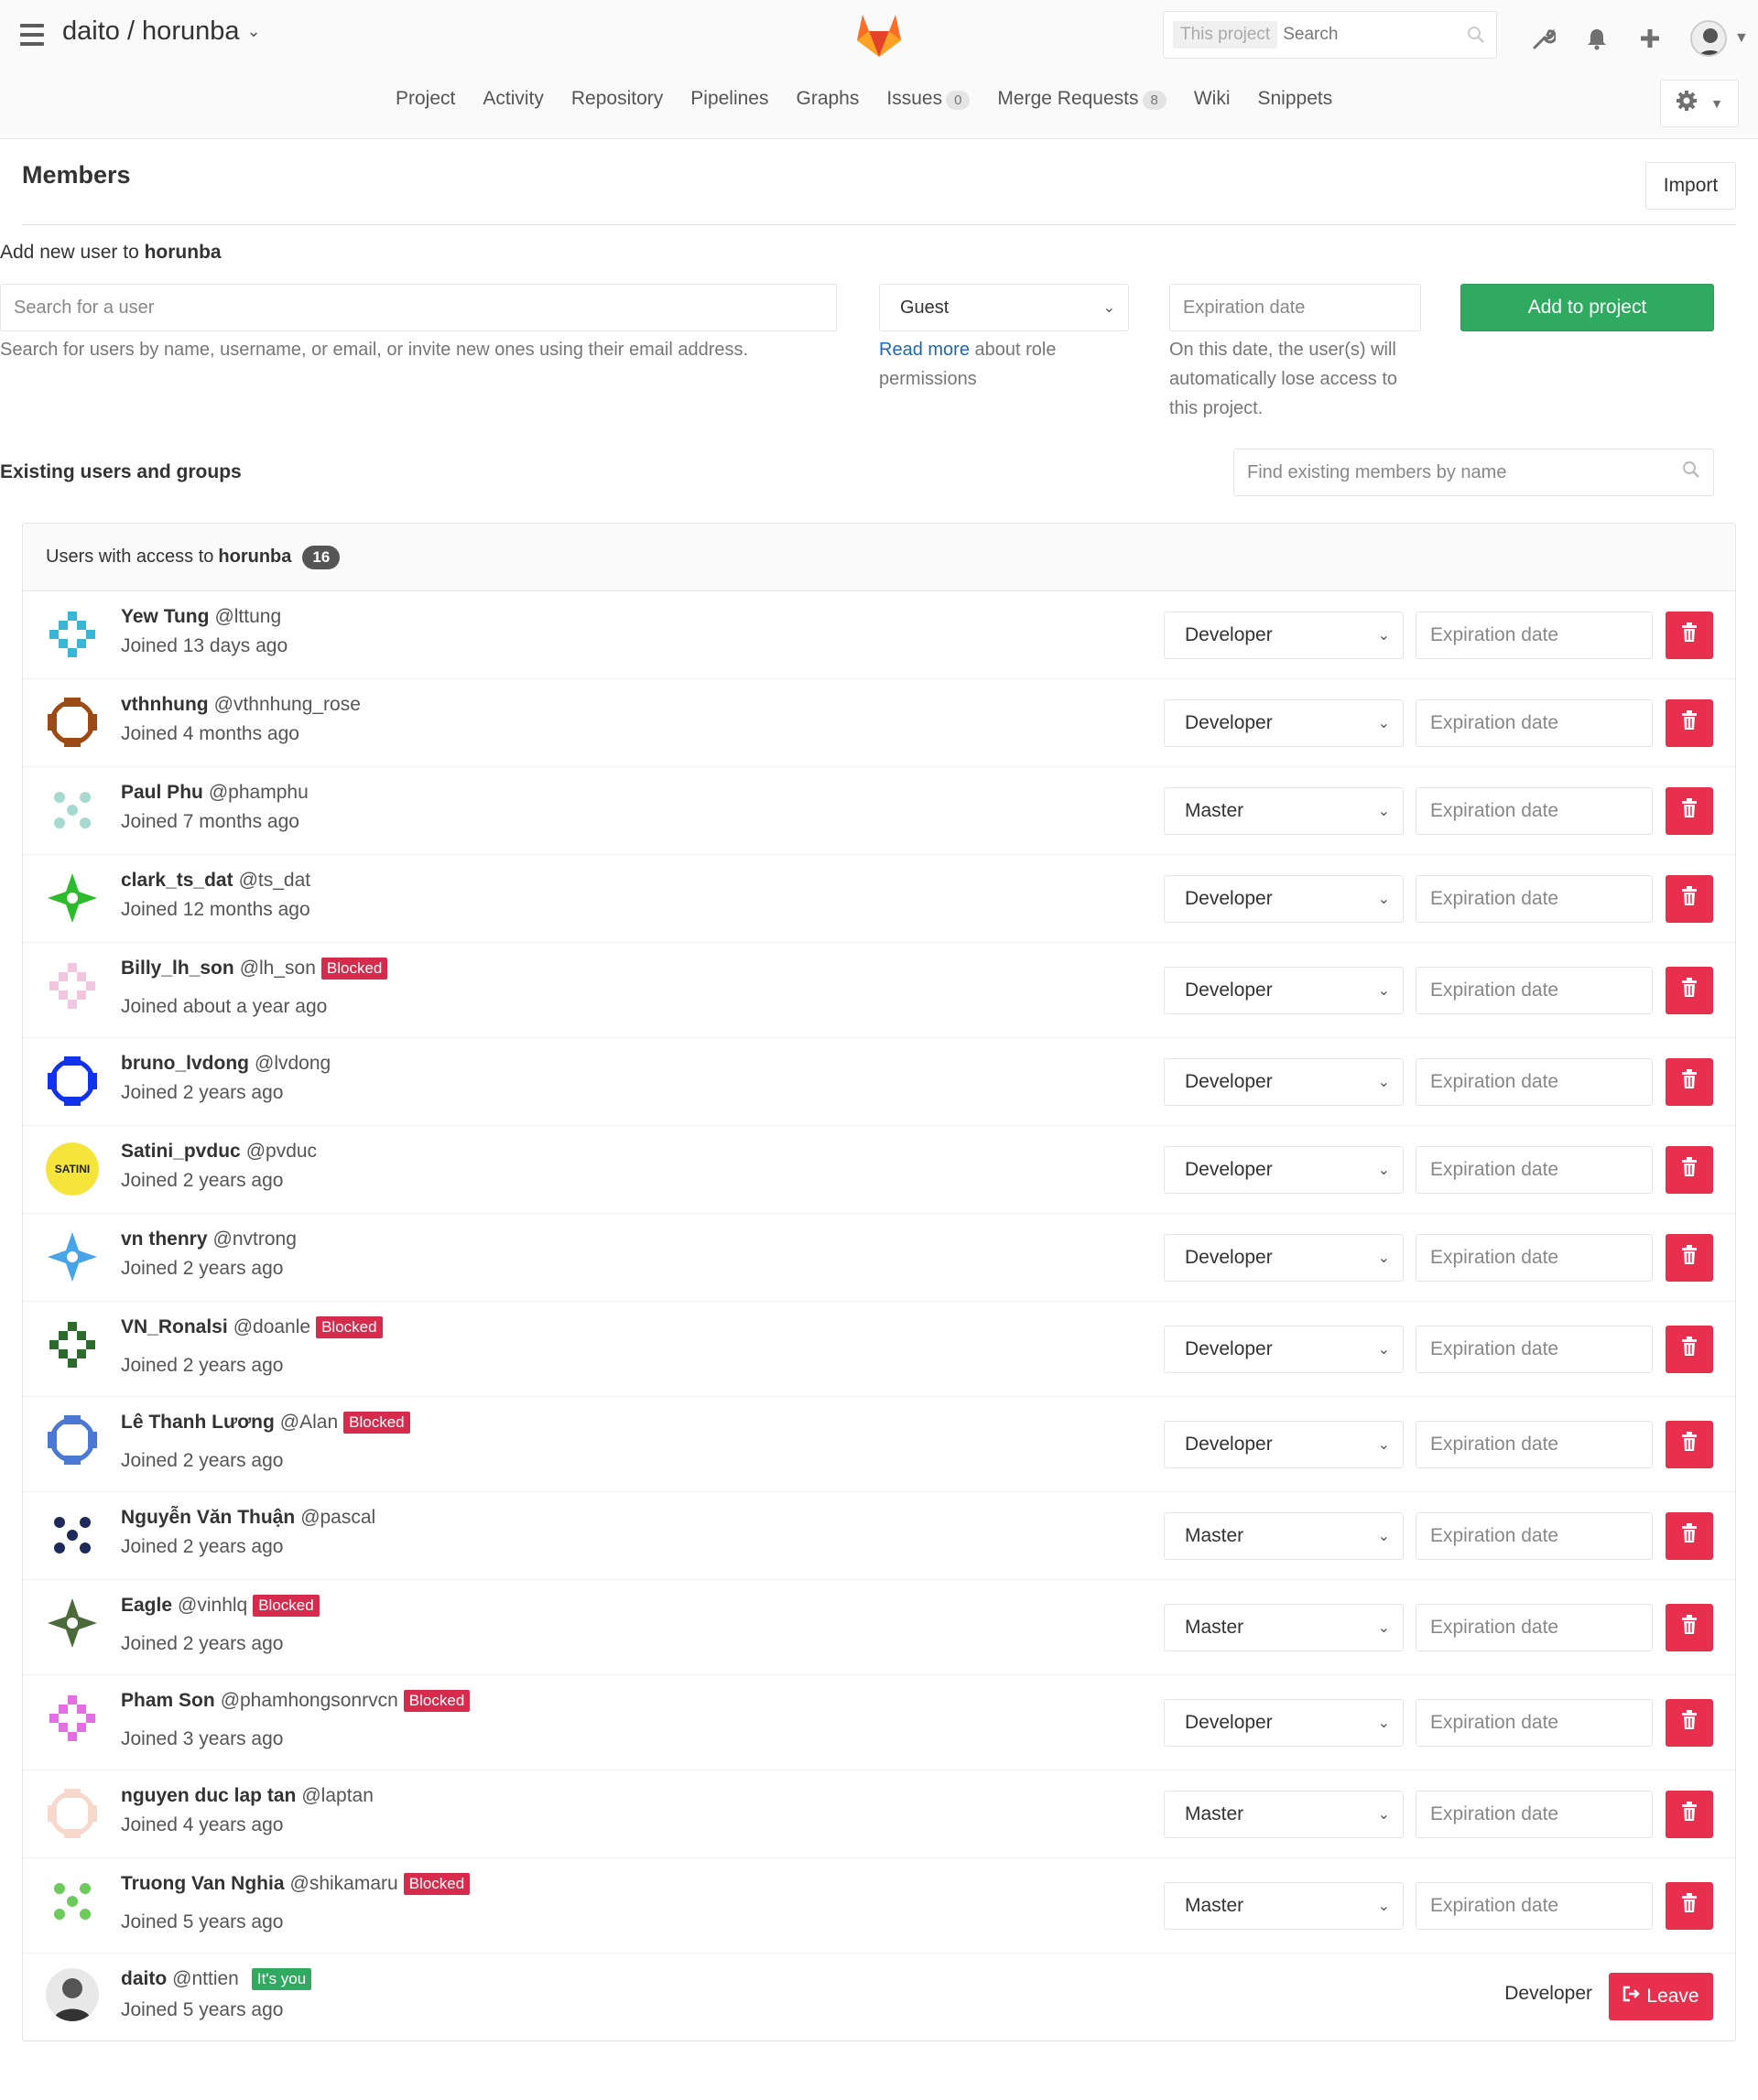  Describe the element at coordinates (617, 99) in the screenshot. I see `nav-repository: Repository` at that location.